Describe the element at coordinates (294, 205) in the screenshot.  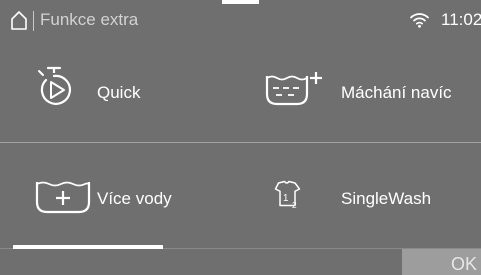
I see `svg-text: 2` at that location.